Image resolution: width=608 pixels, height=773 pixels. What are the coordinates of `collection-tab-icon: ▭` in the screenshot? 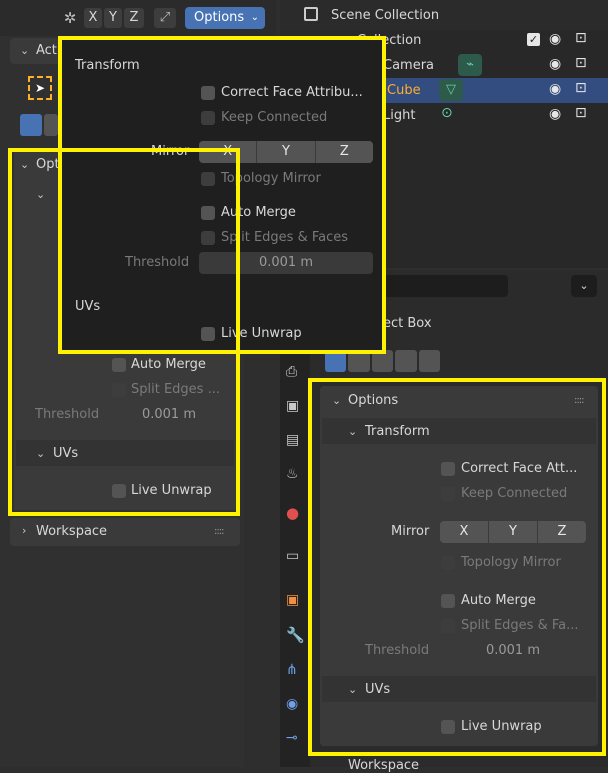 It's located at (292, 556).